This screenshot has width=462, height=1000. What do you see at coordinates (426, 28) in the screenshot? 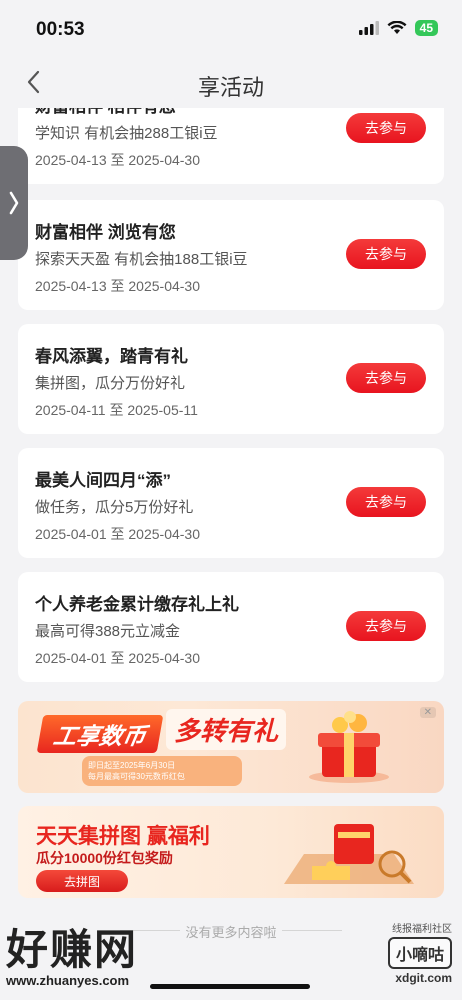
I see `battery-indicator: 45` at bounding box center [426, 28].